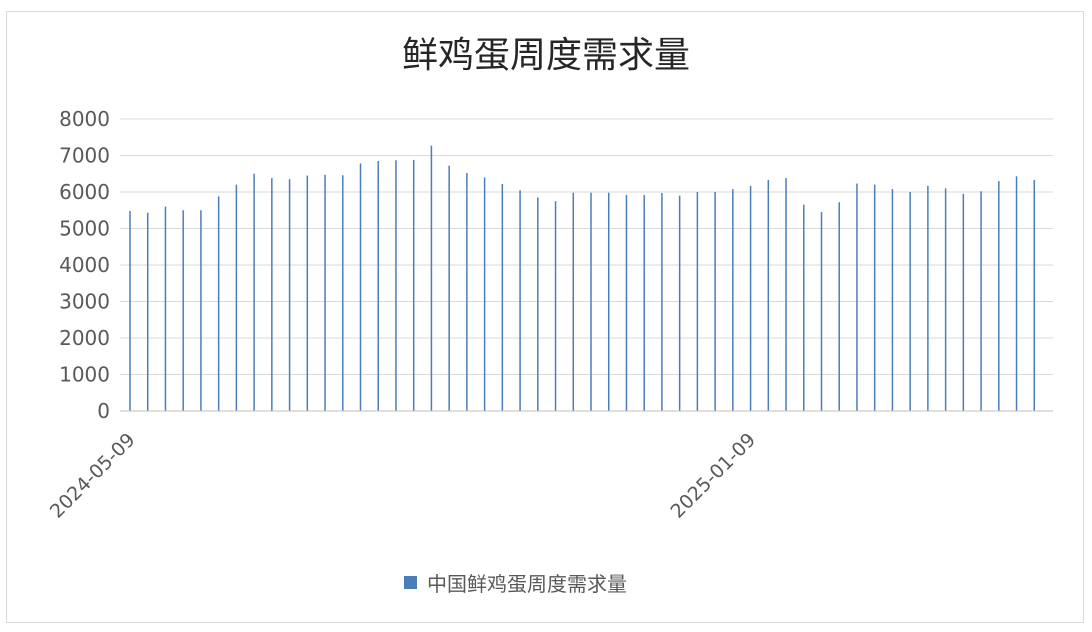 This screenshot has height=632, width=1092. I want to click on y-tick-label: 0, so click(103, 411).